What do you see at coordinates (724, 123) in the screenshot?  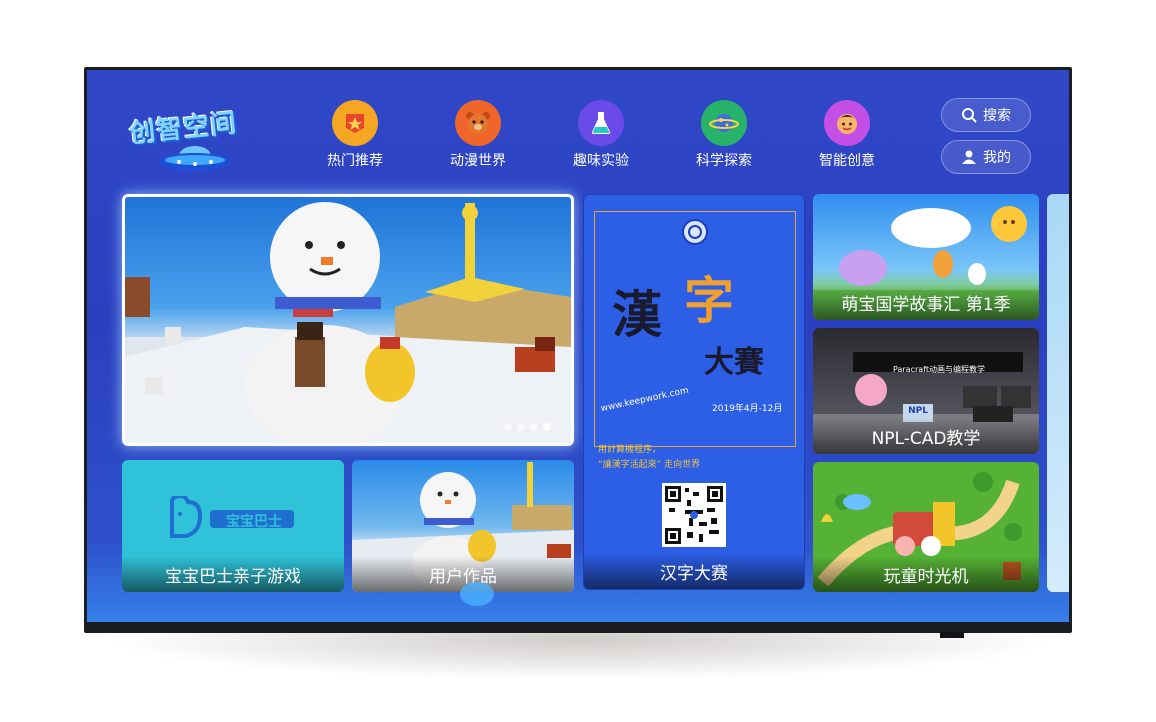 I see `planet-icon` at bounding box center [724, 123].